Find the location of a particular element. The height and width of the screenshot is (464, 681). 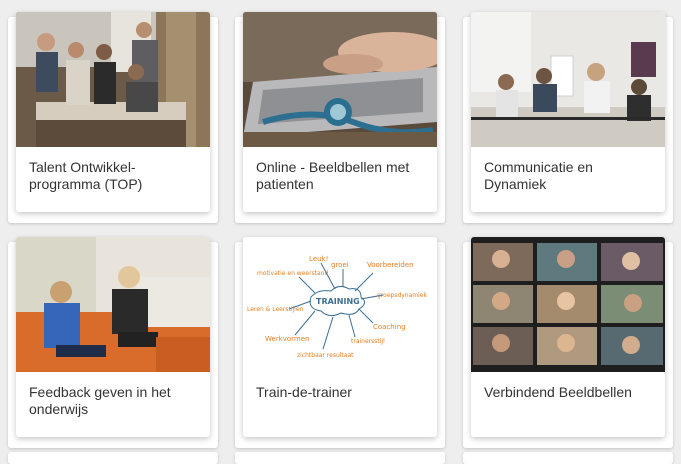

card-title: Talent Ontwikkel-programma (TOP) is located at coordinates (86, 175).